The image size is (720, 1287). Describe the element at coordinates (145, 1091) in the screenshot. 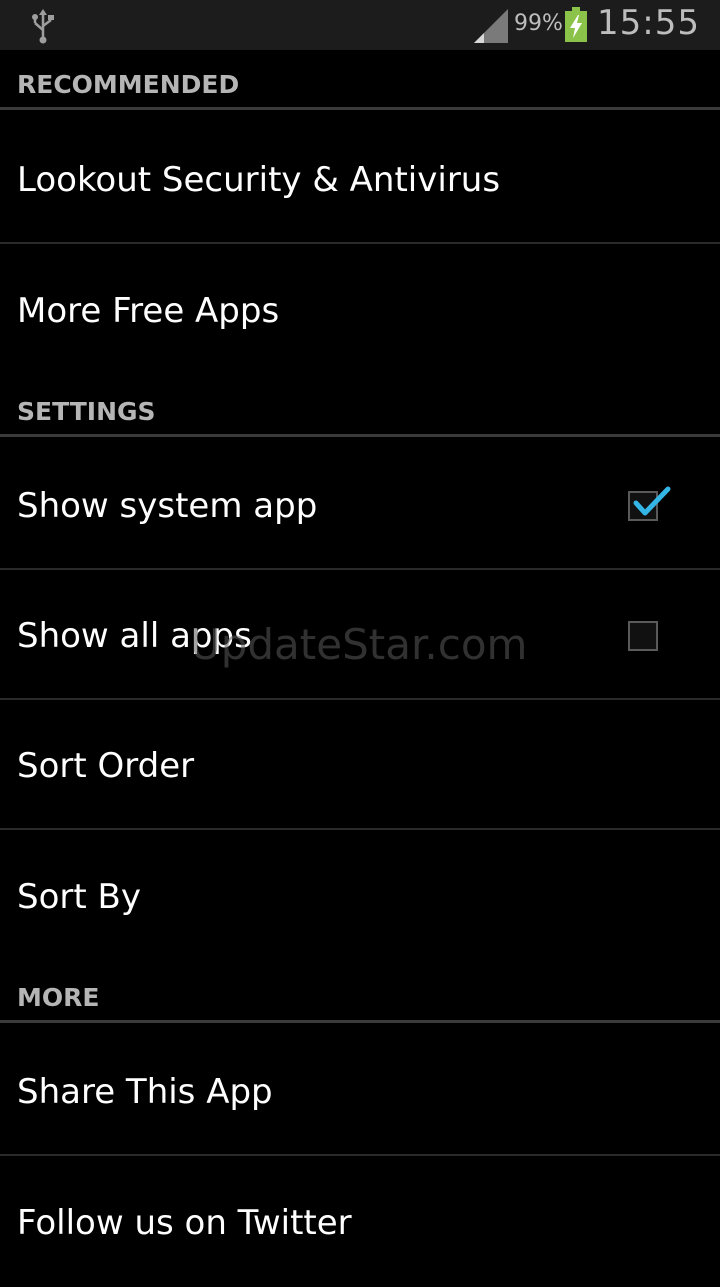

I see `list-item-label: Share This App` at that location.